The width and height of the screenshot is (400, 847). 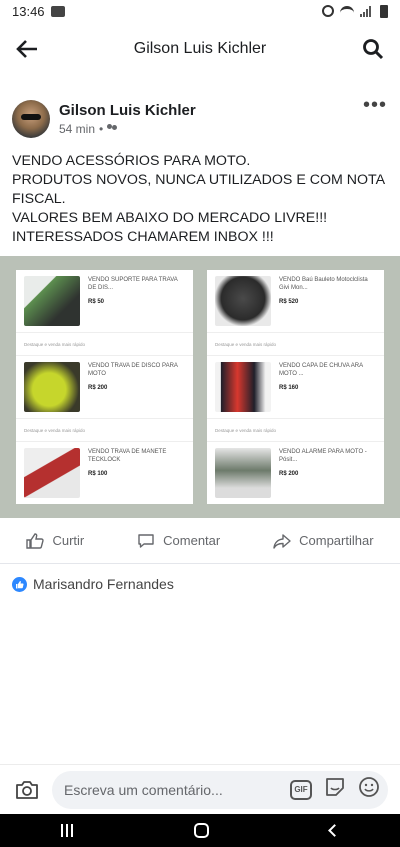 What do you see at coordinates (66, 830) in the screenshot?
I see `recent-apps-icon` at bounding box center [66, 830].